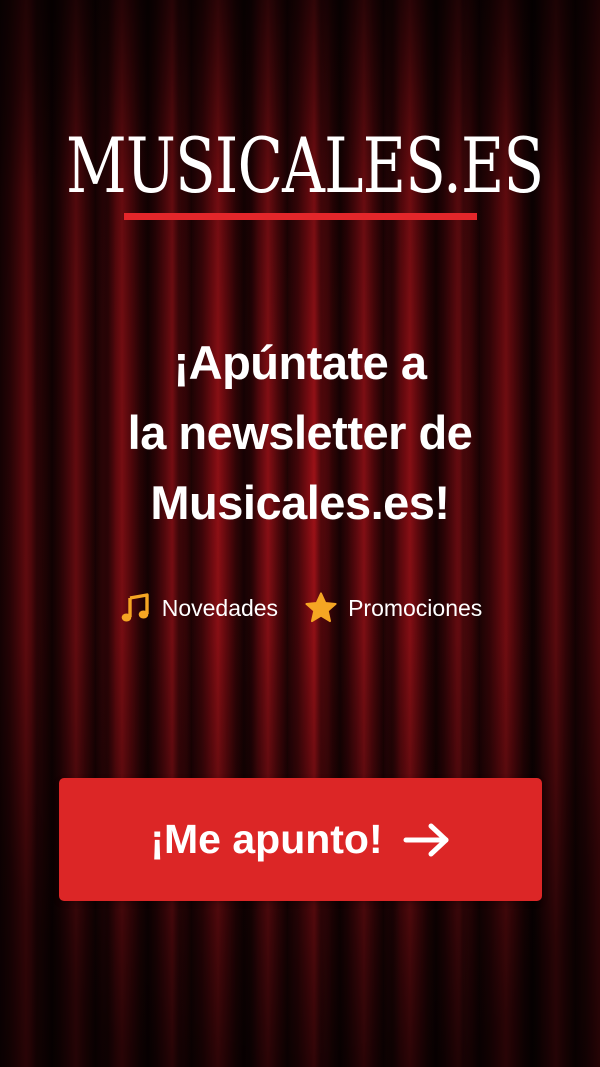 This screenshot has height=1067, width=600. What do you see at coordinates (300, 362) in the screenshot?
I see `headline-line-1: ¡Apúntate a` at bounding box center [300, 362].